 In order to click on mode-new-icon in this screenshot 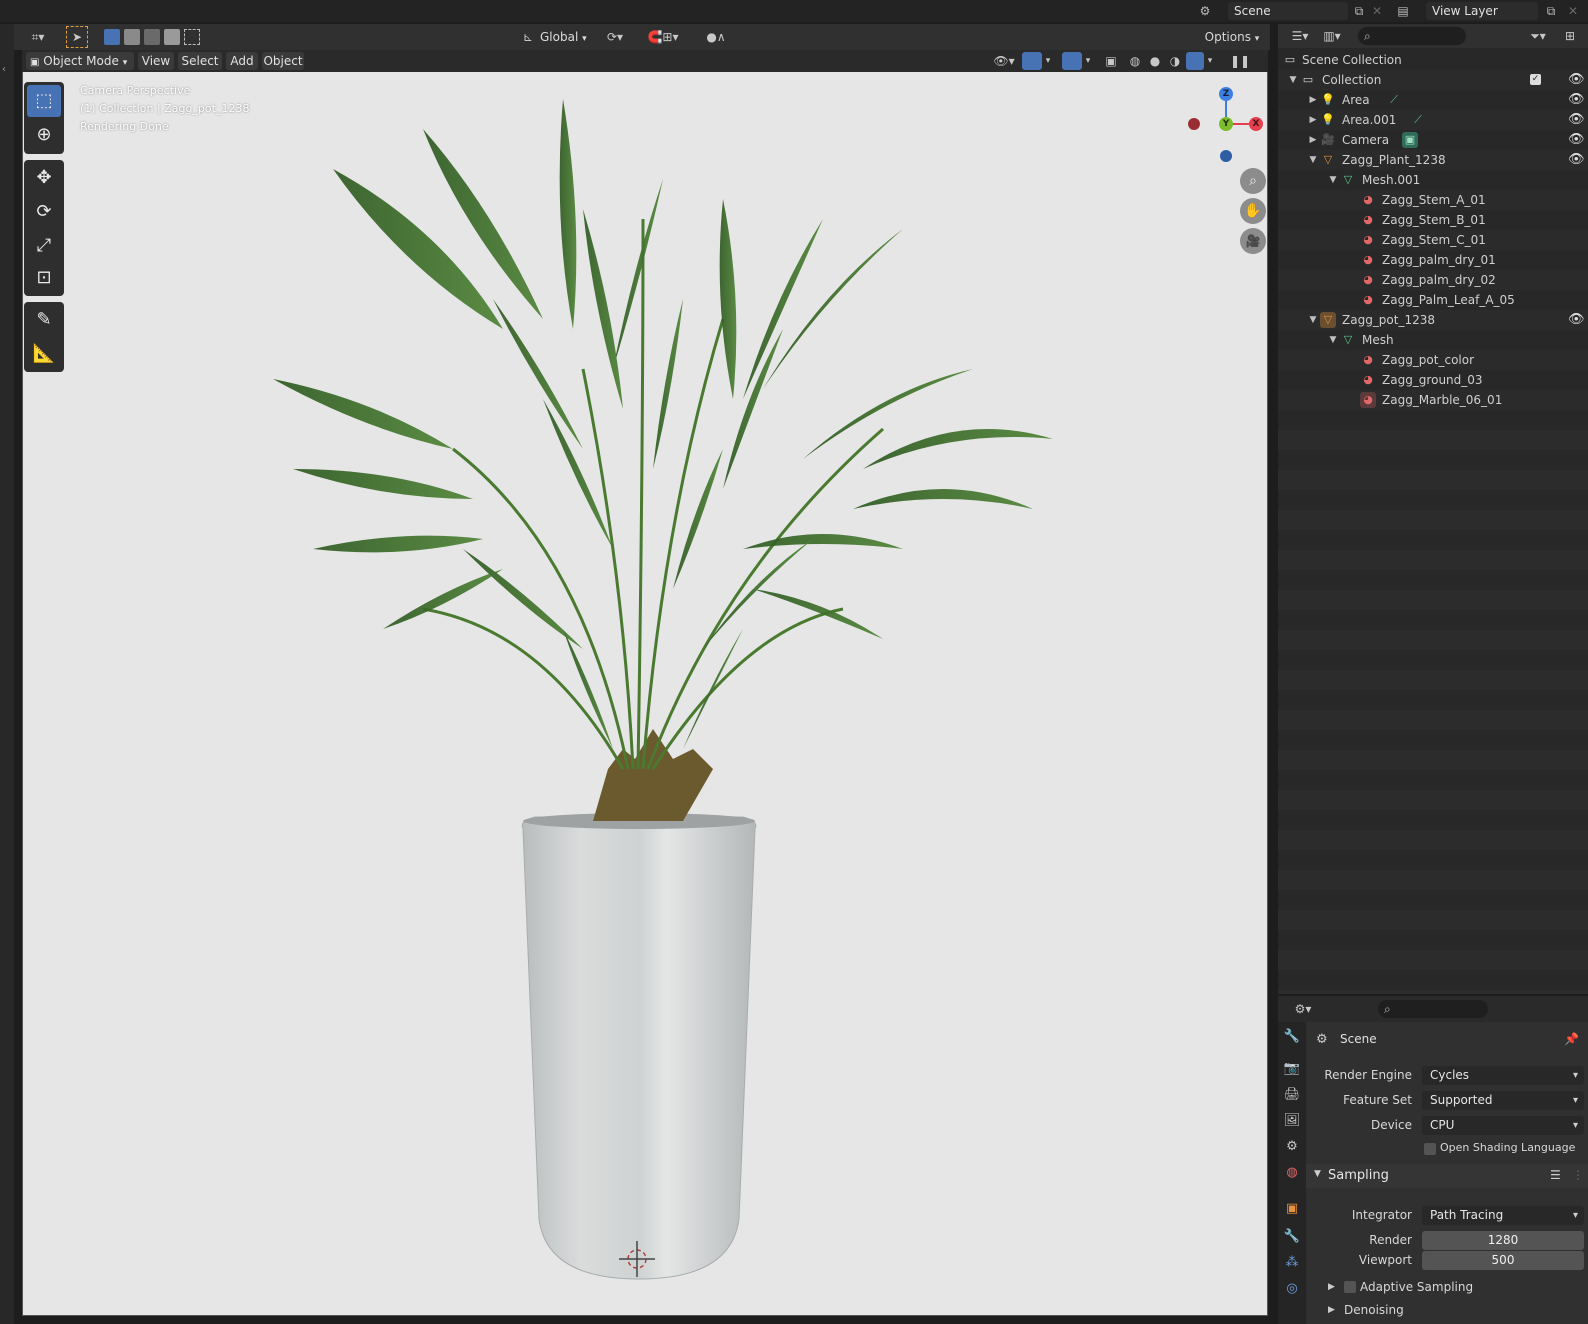, I will do `click(112, 37)`.